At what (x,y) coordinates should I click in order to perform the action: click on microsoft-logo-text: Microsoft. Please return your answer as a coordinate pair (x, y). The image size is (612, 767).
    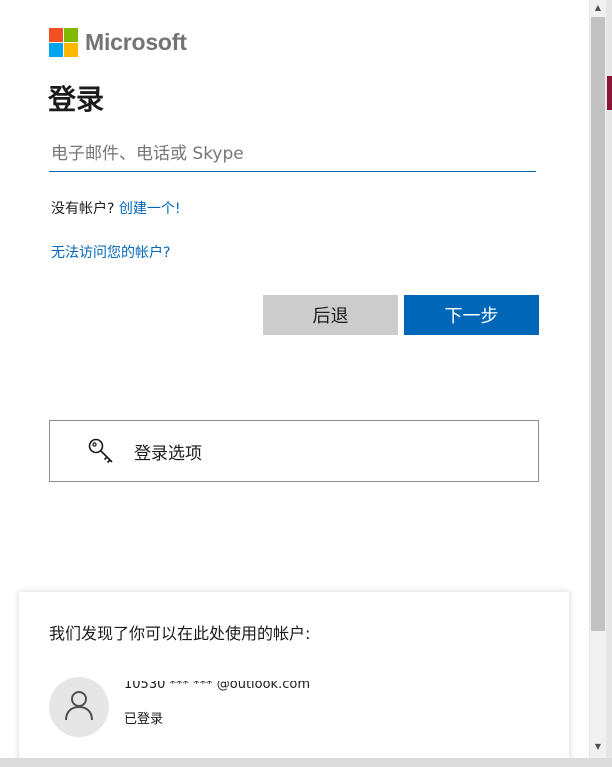
    Looking at the image, I should click on (136, 41).